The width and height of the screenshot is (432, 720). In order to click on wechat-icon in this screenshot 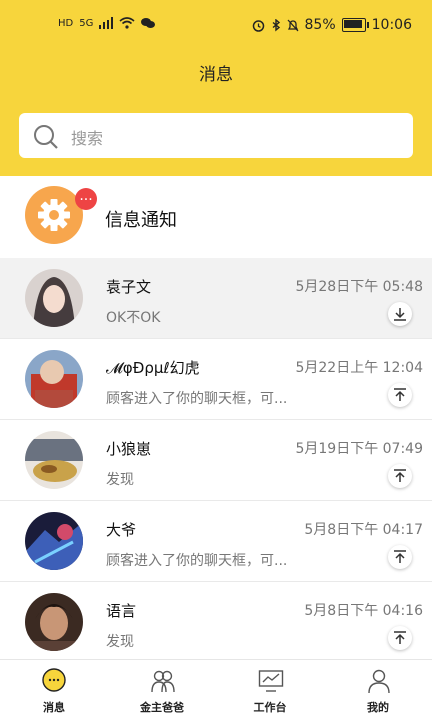, I will do `click(148, 23)`.